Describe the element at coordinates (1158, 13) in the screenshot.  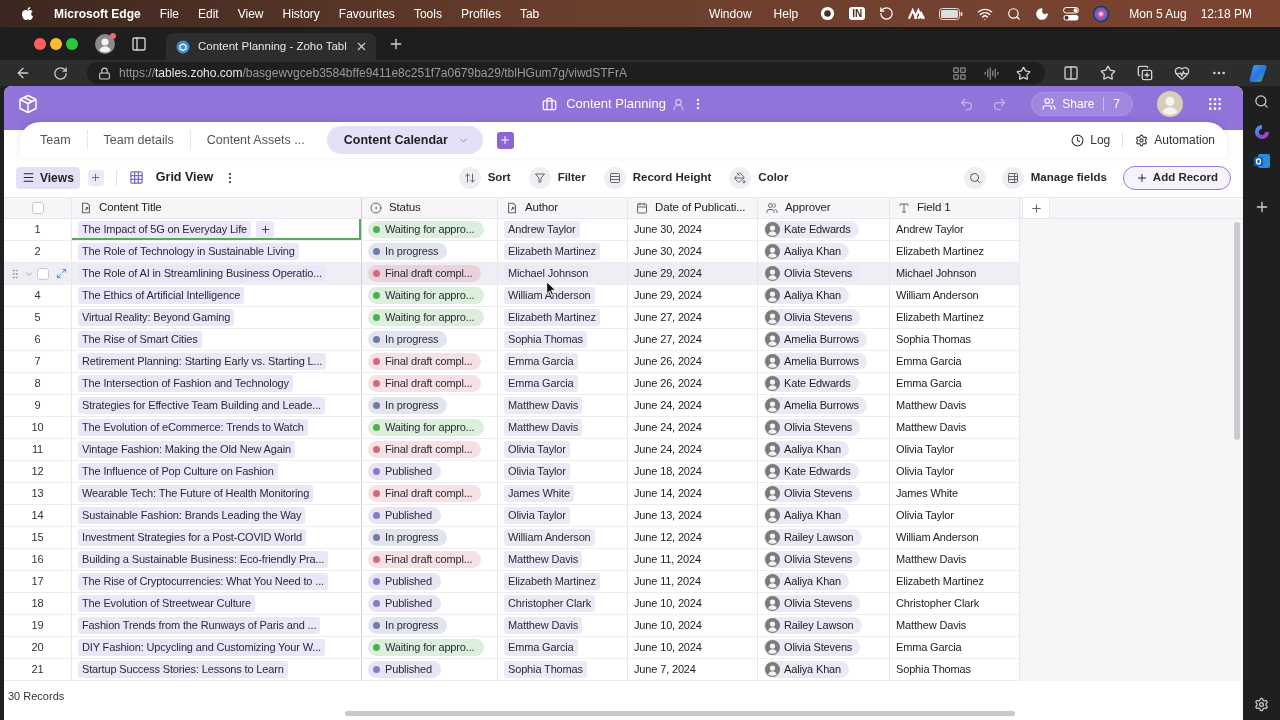
I see `menu-bar-date: Mon 5 Aug` at that location.